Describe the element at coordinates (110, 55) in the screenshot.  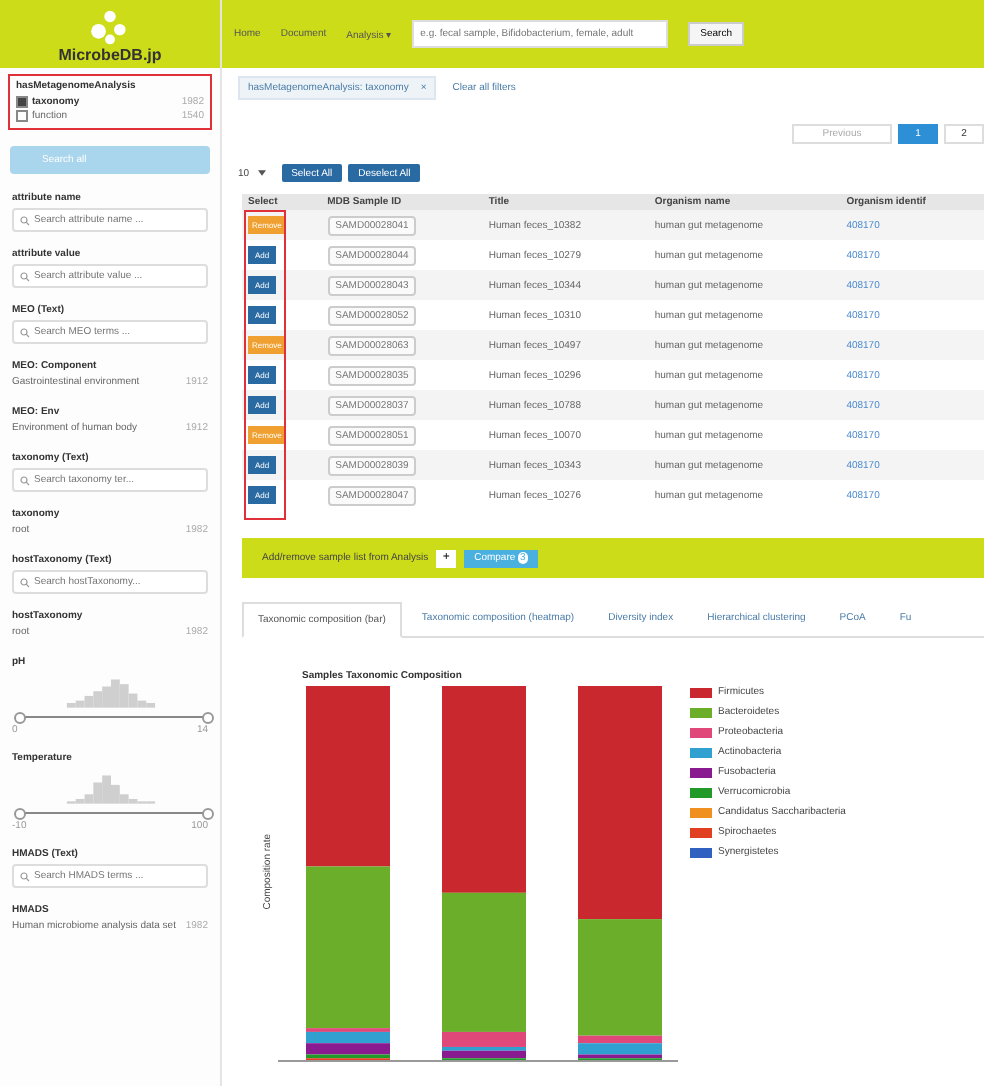
I see `logo-text: MicrobeDB.jp` at that location.